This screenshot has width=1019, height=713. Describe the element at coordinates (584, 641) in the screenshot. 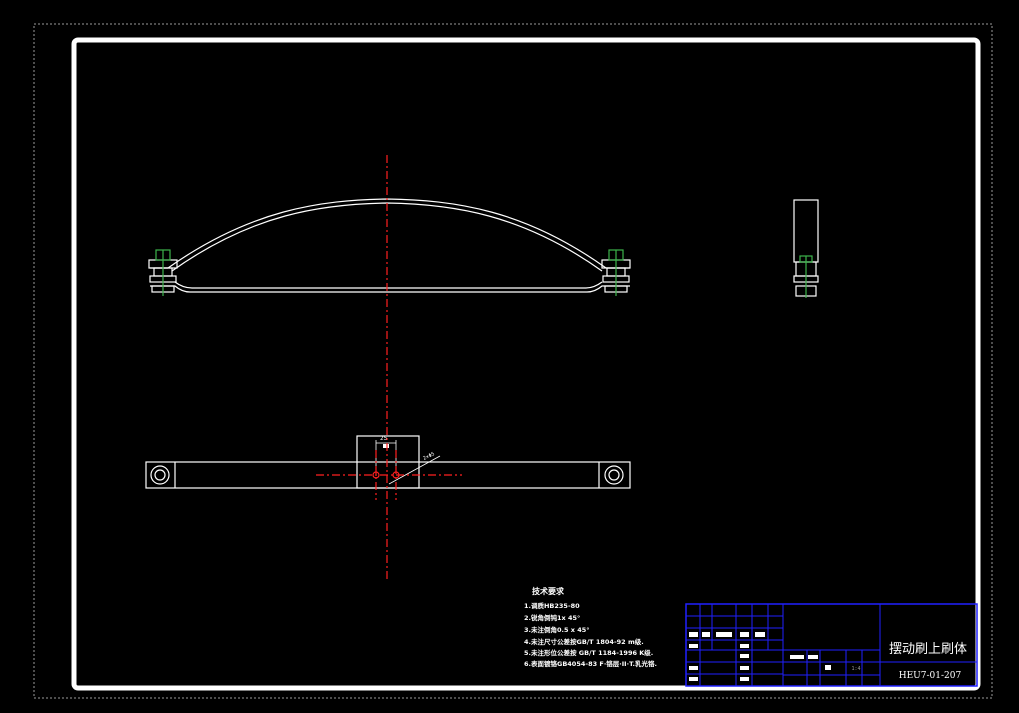

I see `tech-requirement-item: 4.未注尺寸公差按GB/T 1804-92 m级.` at that location.